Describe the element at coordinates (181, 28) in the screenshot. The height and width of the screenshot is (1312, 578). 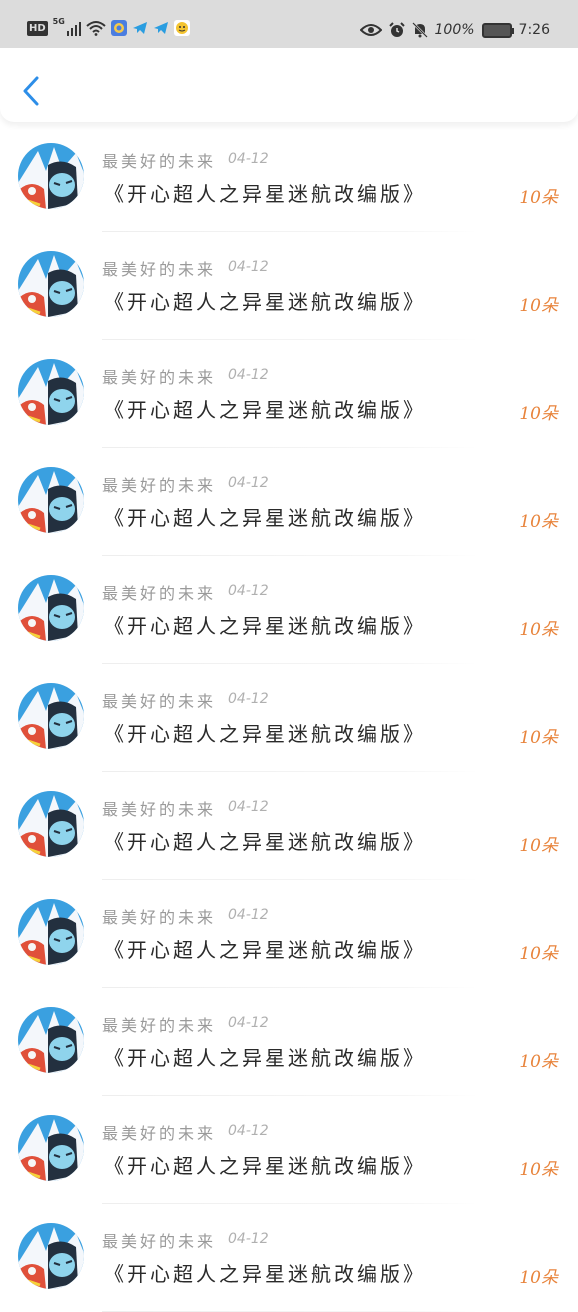
I see `emoji-app-icon` at that location.